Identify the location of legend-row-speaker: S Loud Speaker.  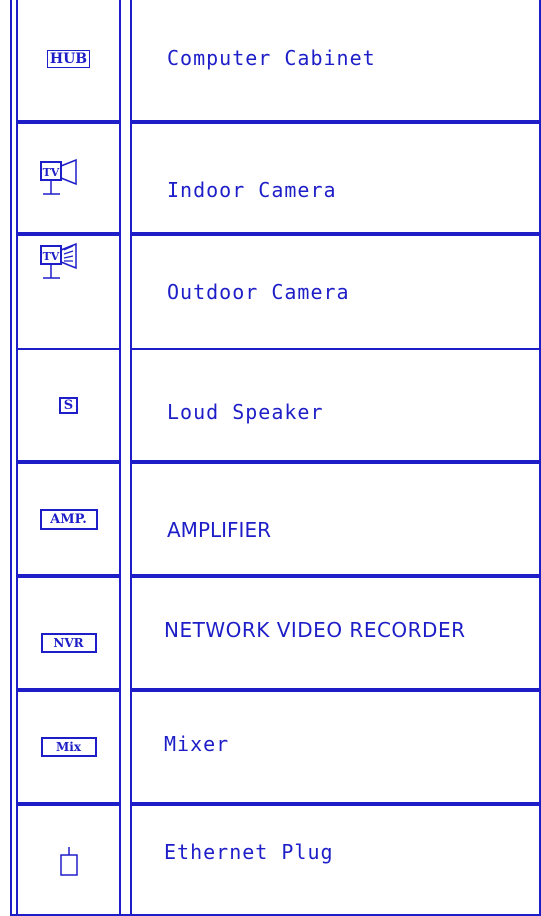
(278, 405).